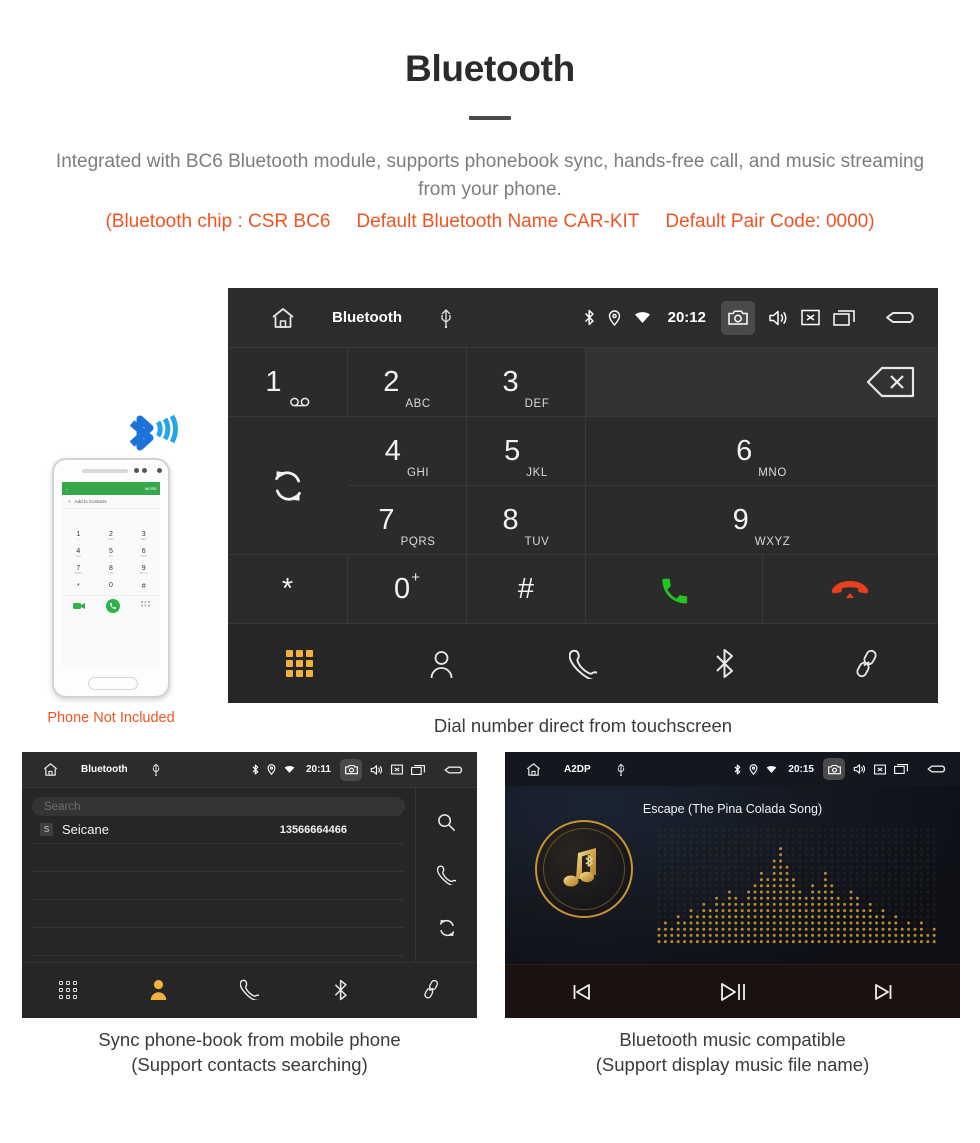 Image resolution: width=980 pixels, height=1143 pixels. Describe the element at coordinates (145, 605) in the screenshot. I see `phone-keyboard-icon` at that location.